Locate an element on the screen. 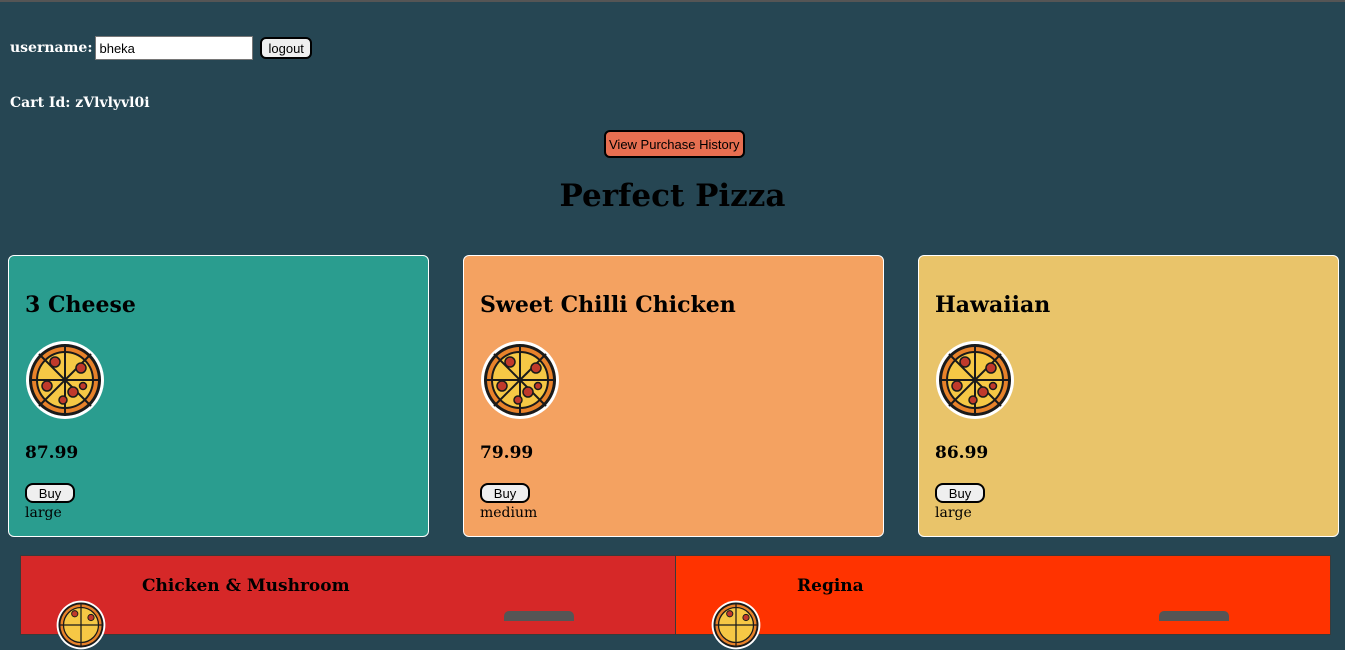 This screenshot has height=650, width=1345. logout-button: logout is located at coordinates (286, 48).